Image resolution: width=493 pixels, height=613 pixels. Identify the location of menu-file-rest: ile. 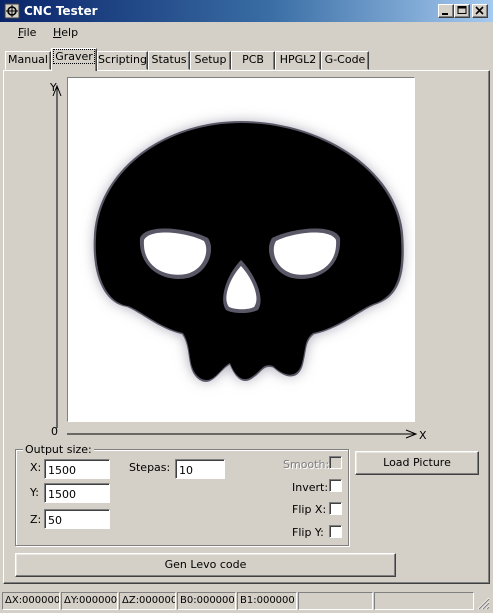
(30, 32).